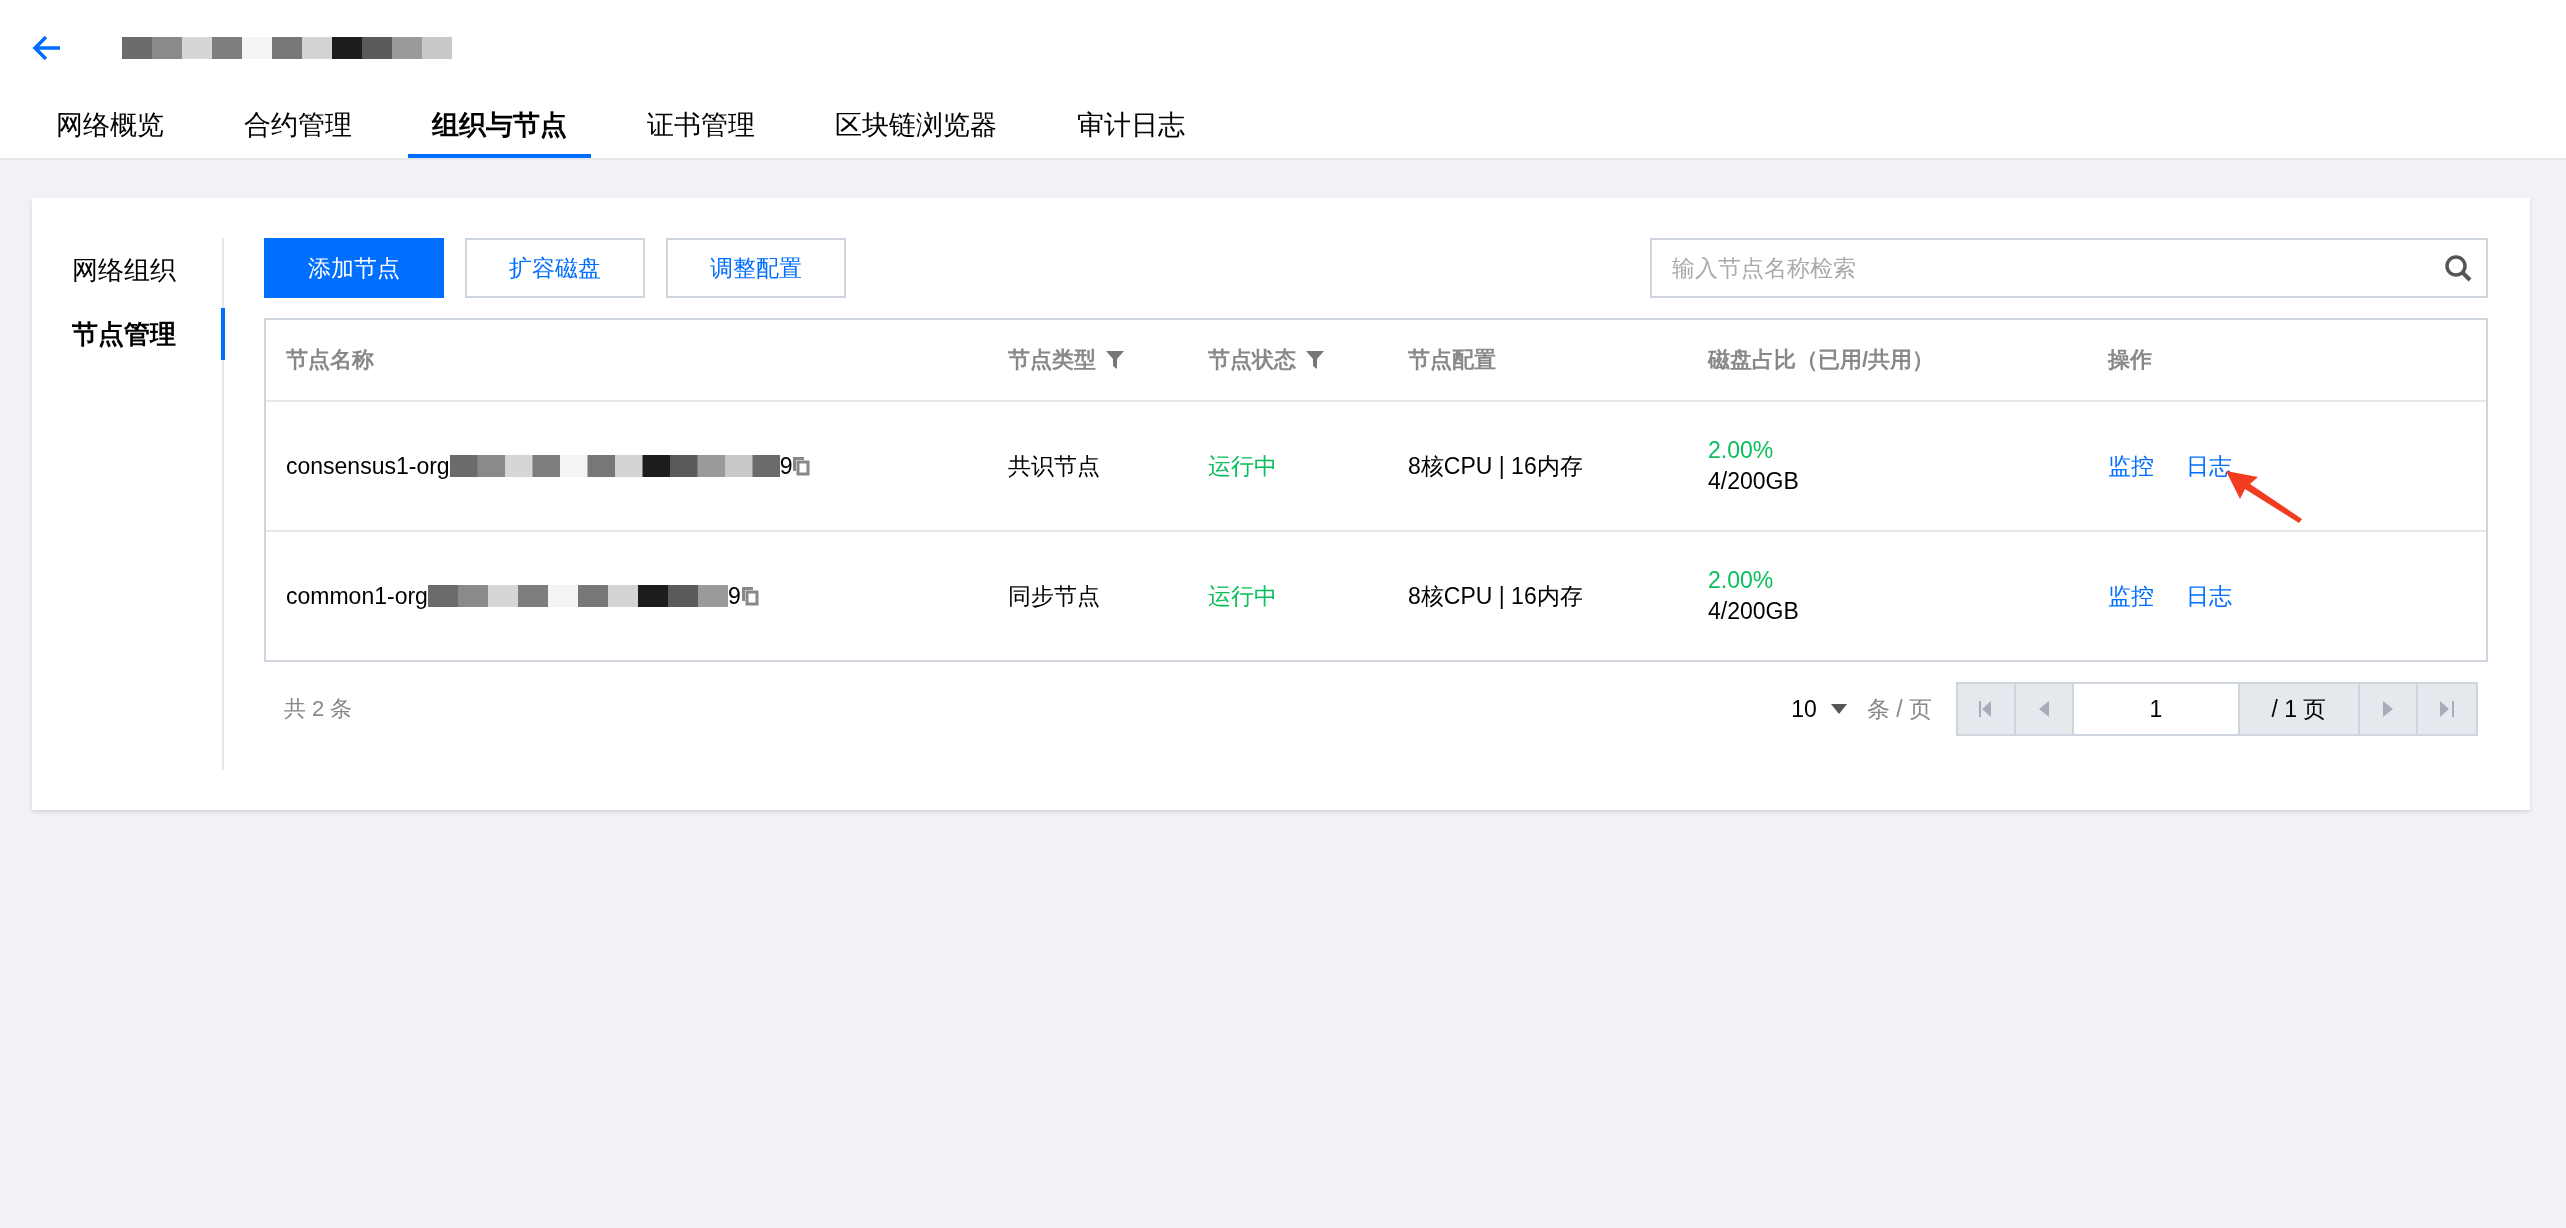 This screenshot has height=1228, width=2566. What do you see at coordinates (368, 466) in the screenshot?
I see `node-name: consensus1-org` at bounding box center [368, 466].